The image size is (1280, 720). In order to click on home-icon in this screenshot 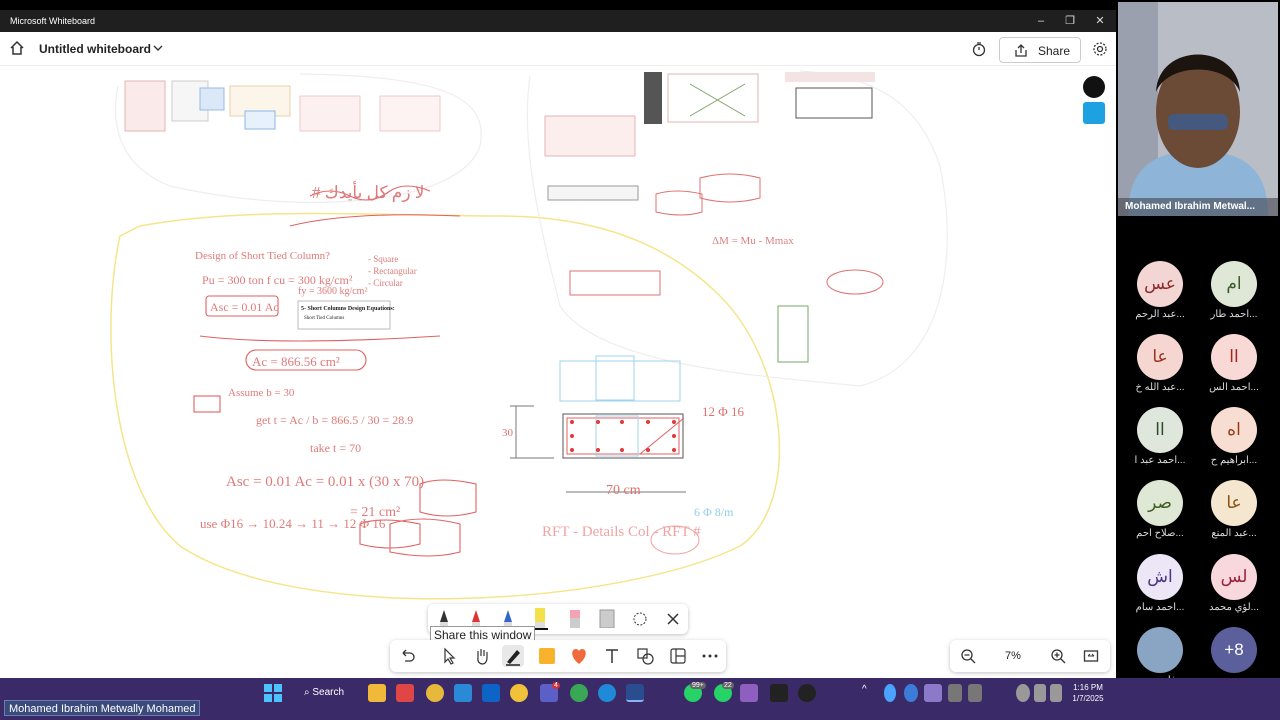, I will do `click(17, 48)`.